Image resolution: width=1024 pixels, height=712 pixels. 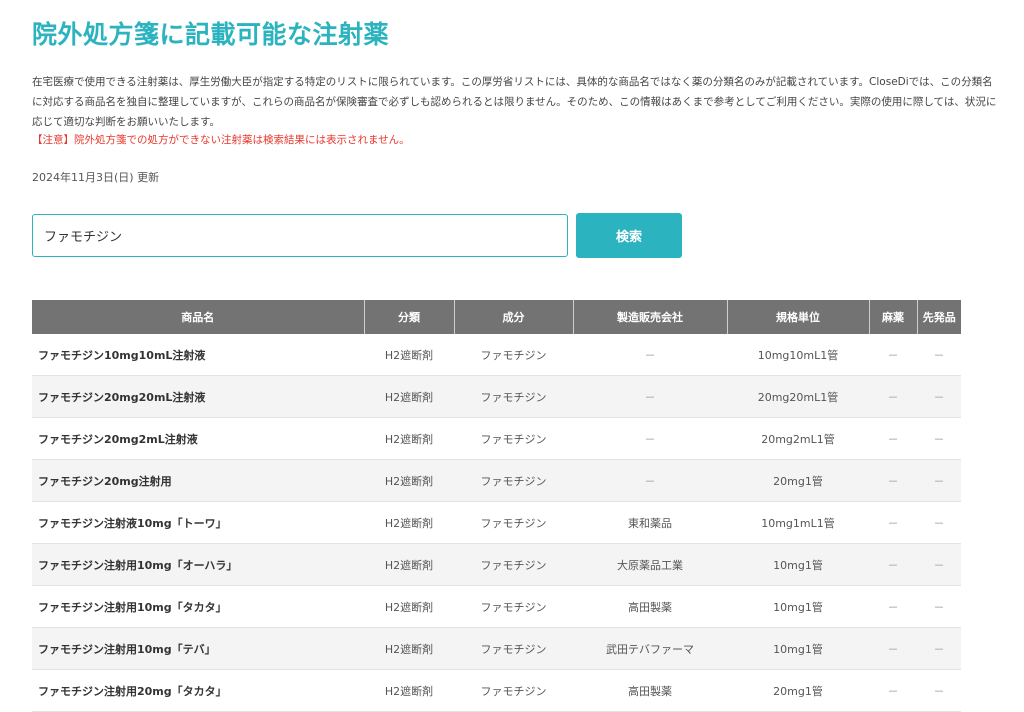 What do you see at coordinates (650, 522) in the screenshot?
I see `manufacturer-cell: 東和薬品` at bounding box center [650, 522].